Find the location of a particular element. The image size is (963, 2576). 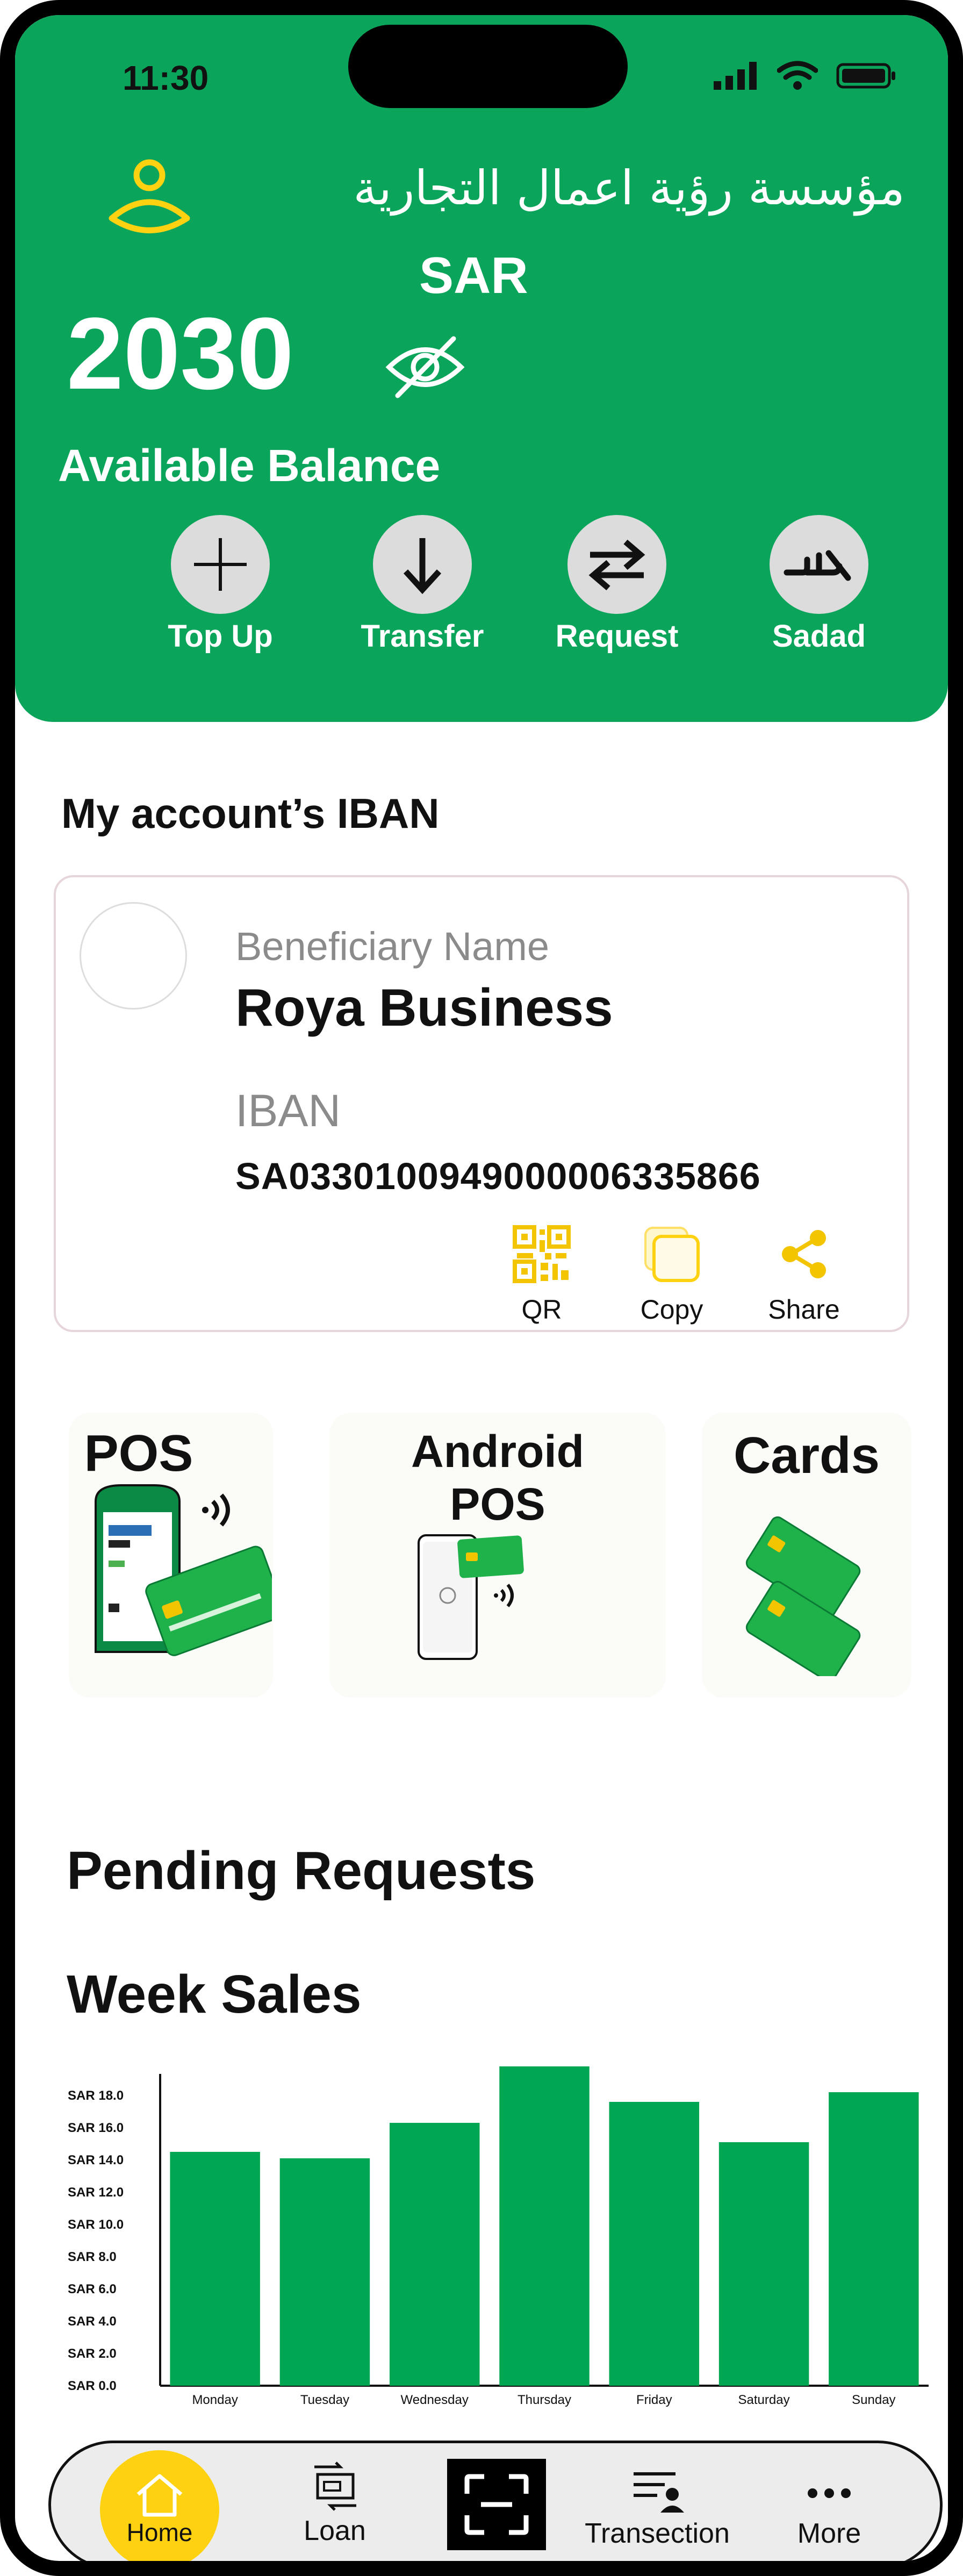

nav-home-label: Home is located at coordinates (160, 2532).